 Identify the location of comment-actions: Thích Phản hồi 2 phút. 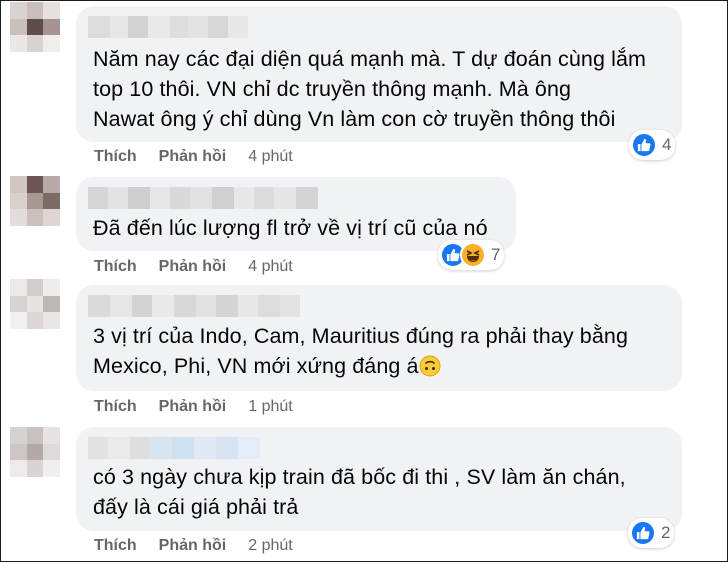
(193, 546).